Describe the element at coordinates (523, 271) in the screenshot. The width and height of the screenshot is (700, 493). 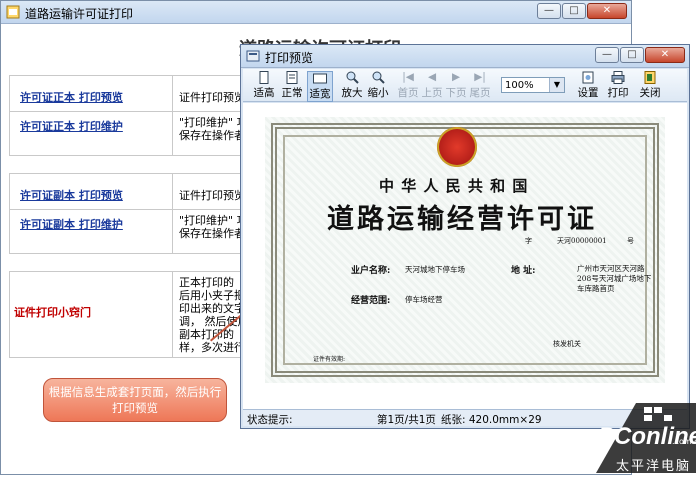
I see `address-label: 地 址:` at that location.